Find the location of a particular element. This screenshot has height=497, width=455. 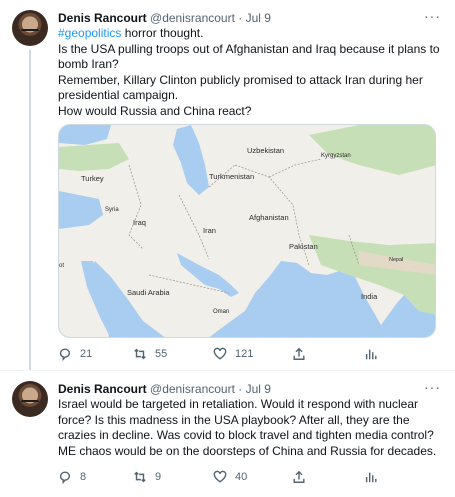

map-label-iraq: Iraq is located at coordinates (139, 222).